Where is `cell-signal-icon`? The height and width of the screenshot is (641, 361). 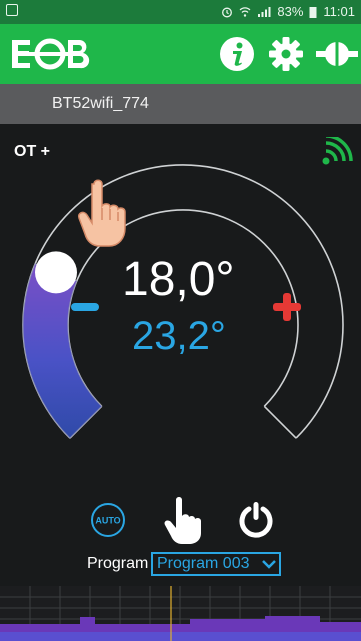
cell-signal-icon is located at coordinates (264, 11).